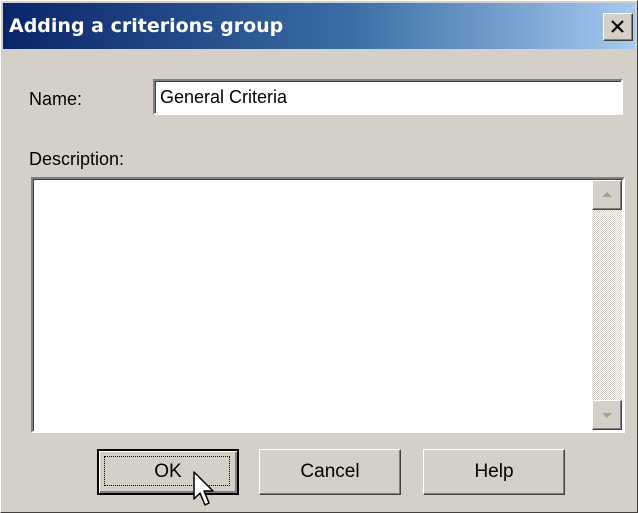 This screenshot has height=513, width=638. Describe the element at coordinates (388, 97) in the screenshot. I see `name-input` at that location.